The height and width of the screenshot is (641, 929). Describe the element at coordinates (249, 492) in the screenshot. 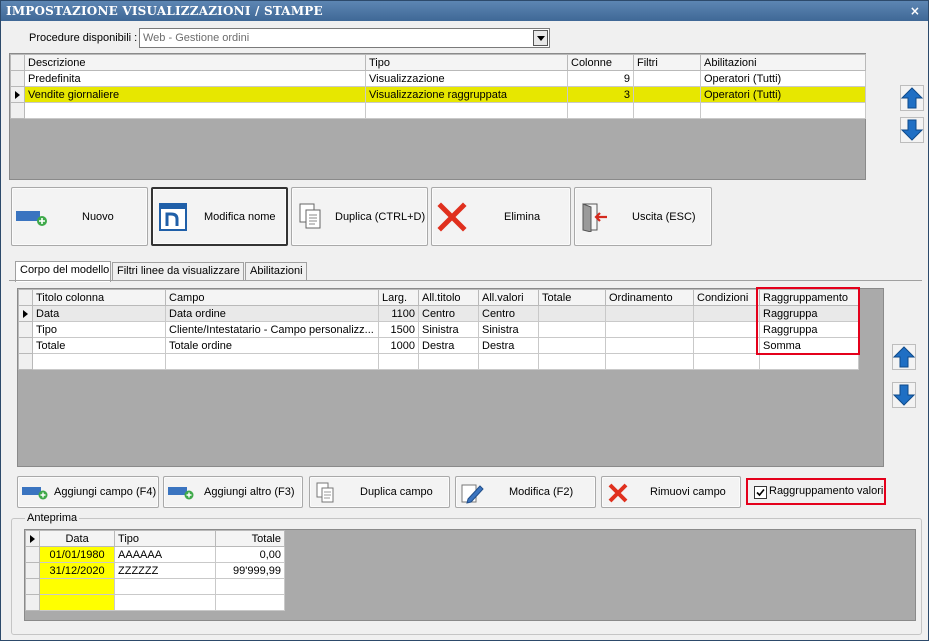

I see `add-other-label: Aggiungi altro (F3)` at that location.